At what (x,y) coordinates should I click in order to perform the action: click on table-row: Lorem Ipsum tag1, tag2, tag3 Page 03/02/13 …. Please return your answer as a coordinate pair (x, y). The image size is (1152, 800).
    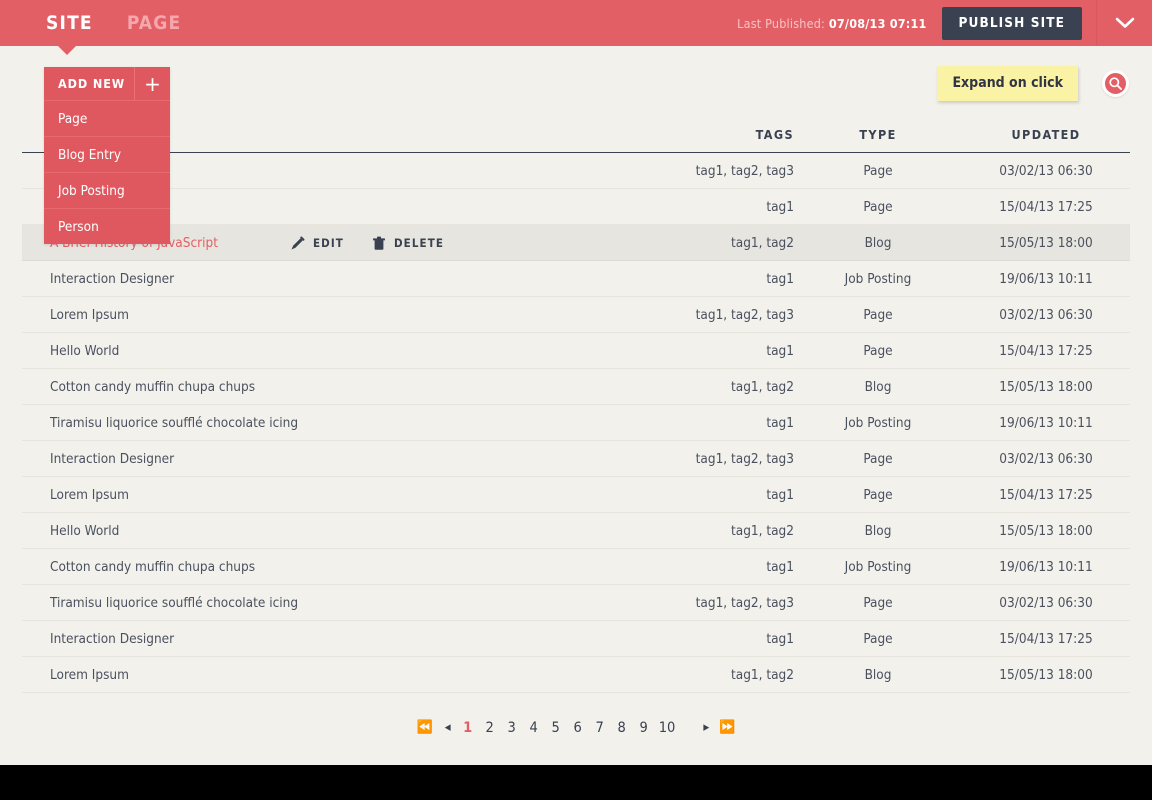
    Looking at the image, I should click on (576, 315).